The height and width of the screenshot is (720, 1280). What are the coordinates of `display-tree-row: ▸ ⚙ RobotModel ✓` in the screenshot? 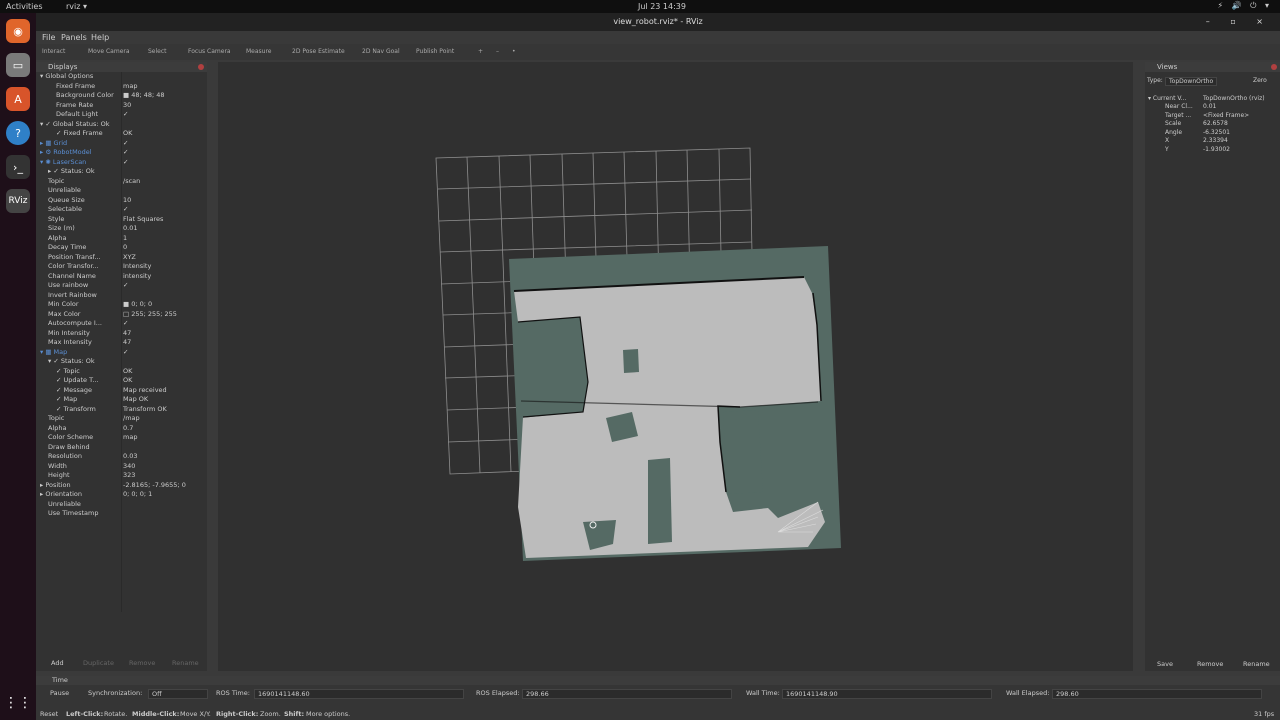 It's located at (121, 153).